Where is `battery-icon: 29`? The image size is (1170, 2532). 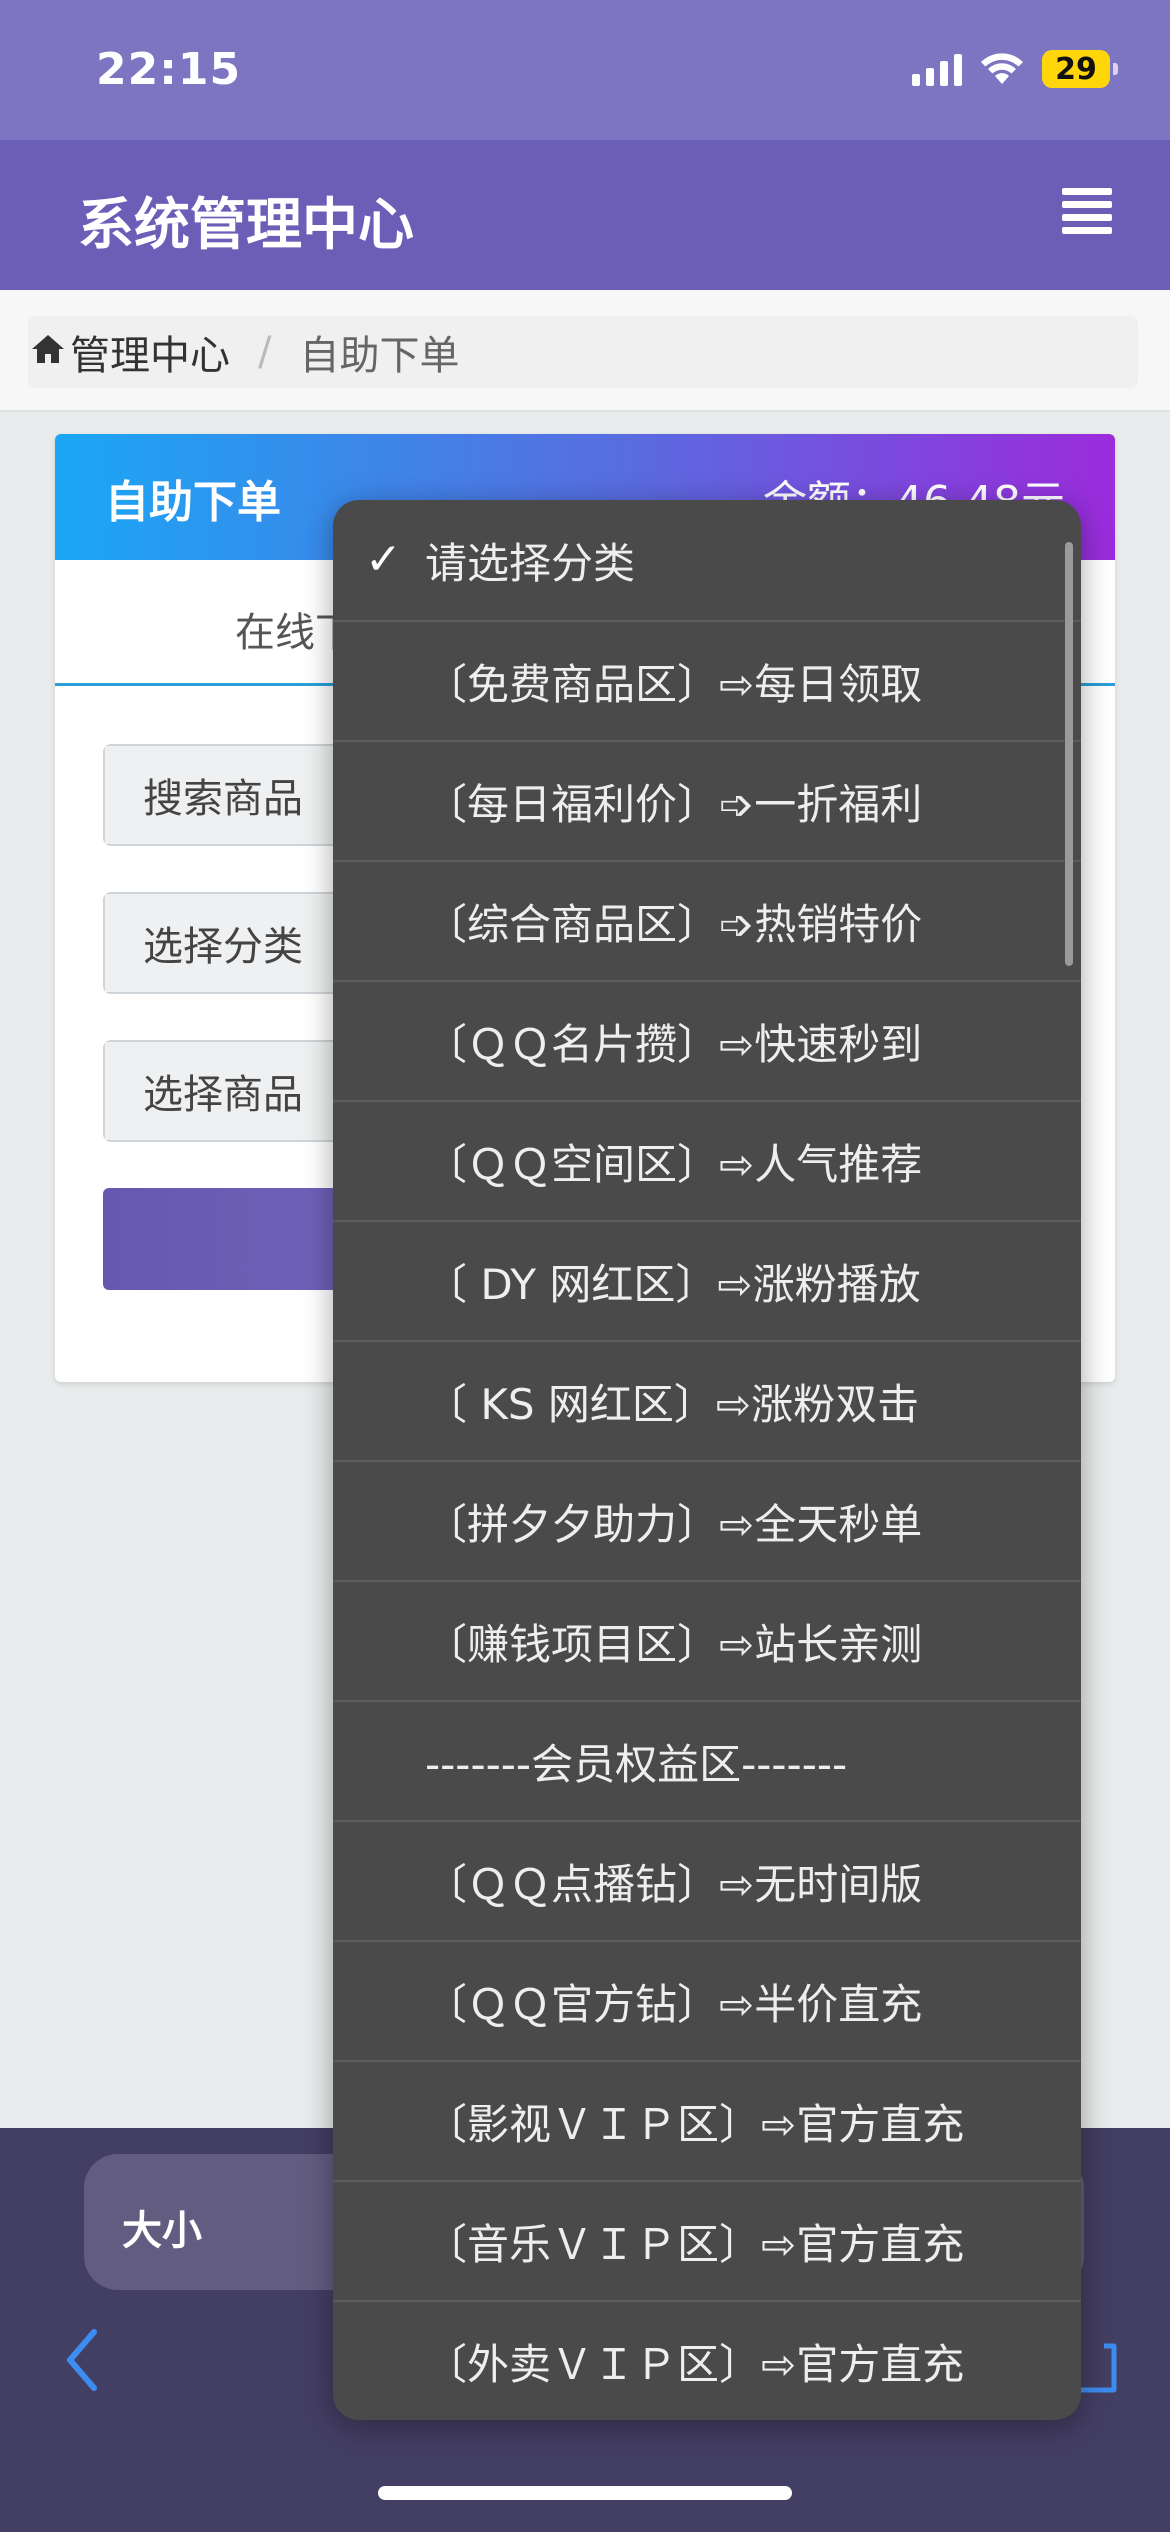
battery-icon: 29 is located at coordinates (1080, 69).